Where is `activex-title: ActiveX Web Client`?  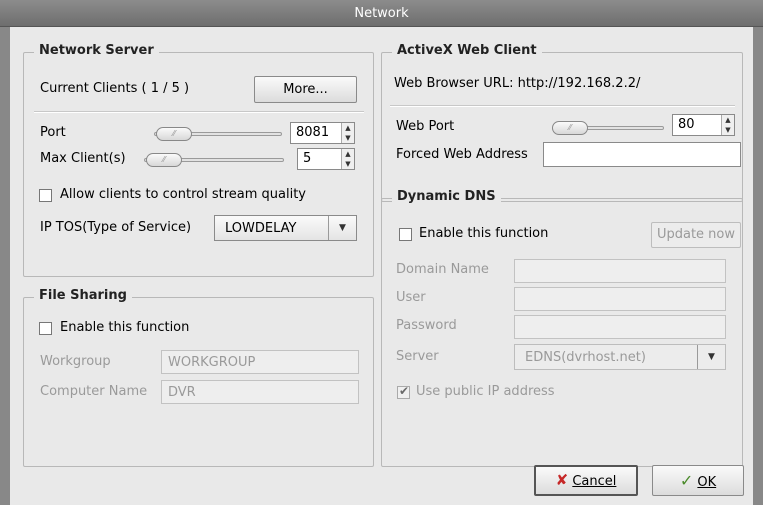
activex-title: ActiveX Web Client is located at coordinates (467, 50).